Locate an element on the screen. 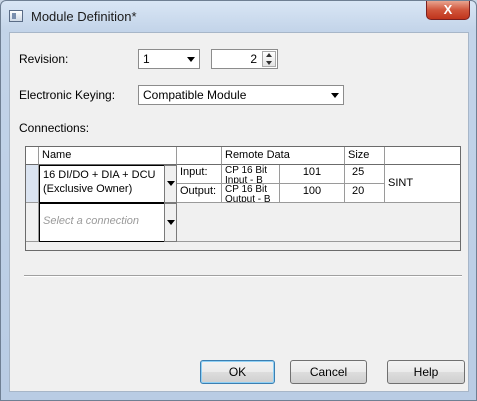  revision-minor-value: 2 is located at coordinates (253, 59).